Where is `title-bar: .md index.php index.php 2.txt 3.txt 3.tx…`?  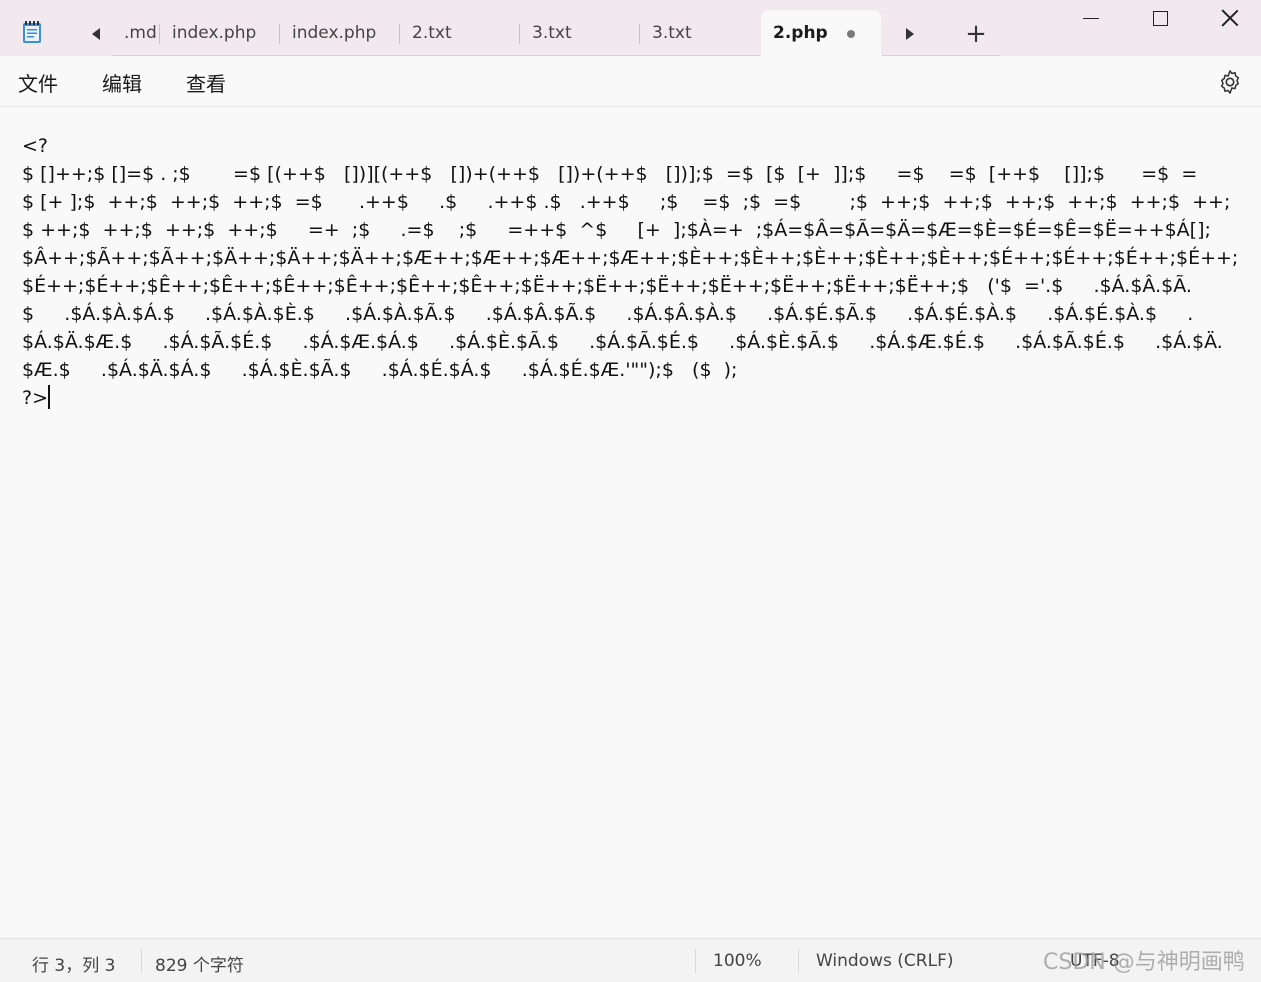
title-bar: .md index.php index.php 2.txt 3.txt 3.tx… is located at coordinates (630, 28).